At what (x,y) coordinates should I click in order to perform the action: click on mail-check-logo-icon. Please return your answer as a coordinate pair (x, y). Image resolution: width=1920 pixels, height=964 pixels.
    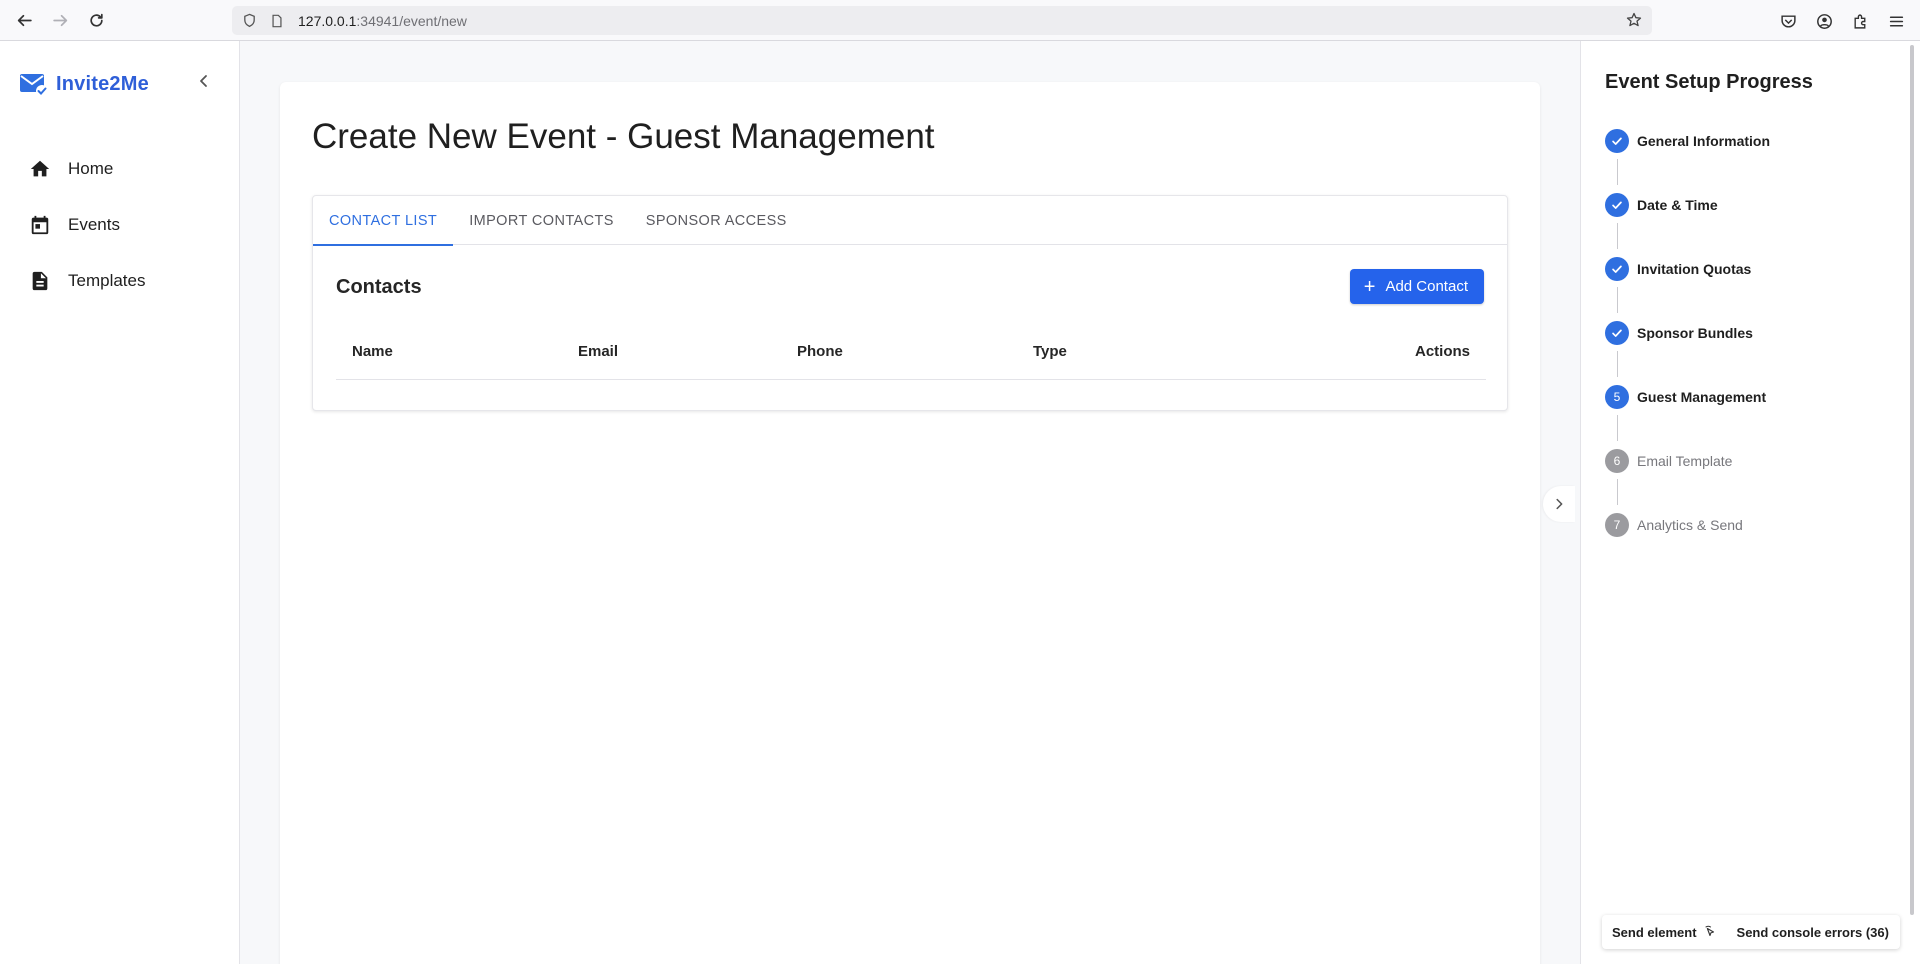
    Looking at the image, I should click on (33, 84).